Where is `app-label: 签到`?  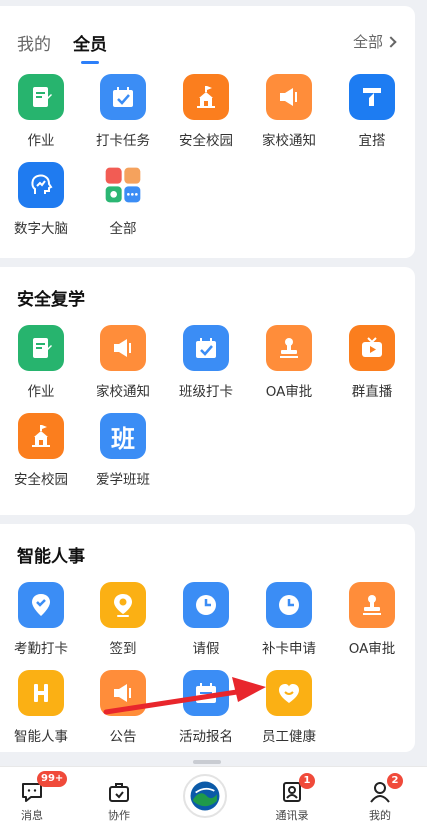
app-label: 签到 is located at coordinates (123, 649).